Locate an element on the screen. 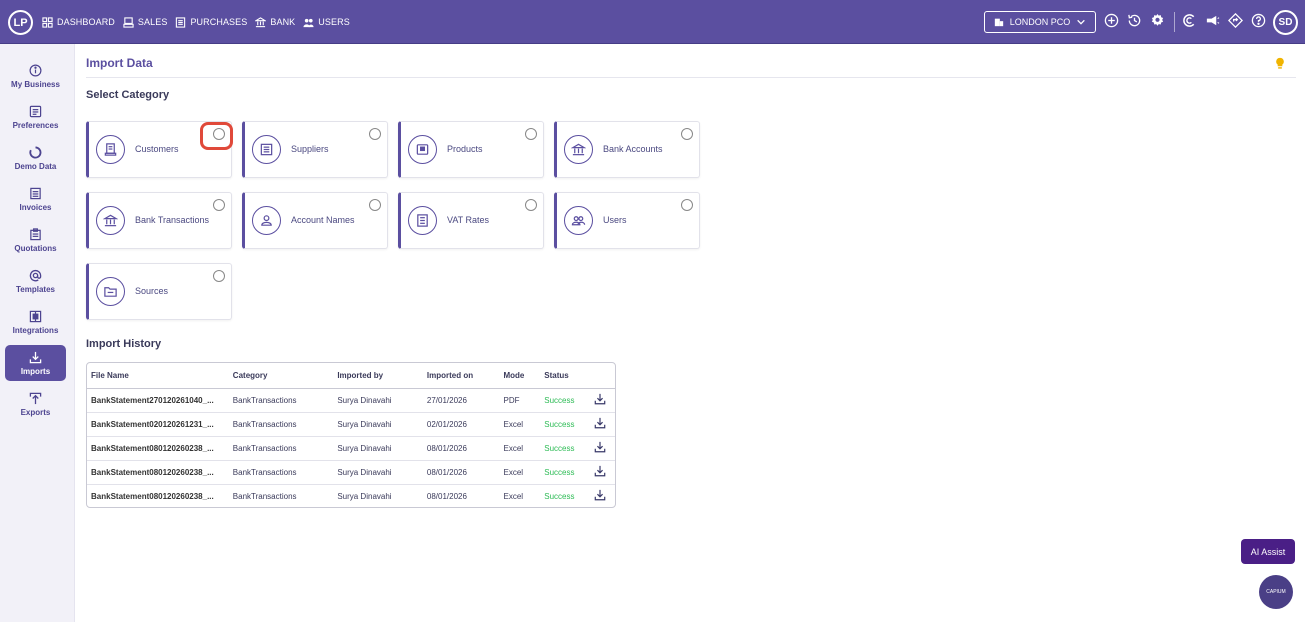  column-header: Imported by is located at coordinates (378, 376).